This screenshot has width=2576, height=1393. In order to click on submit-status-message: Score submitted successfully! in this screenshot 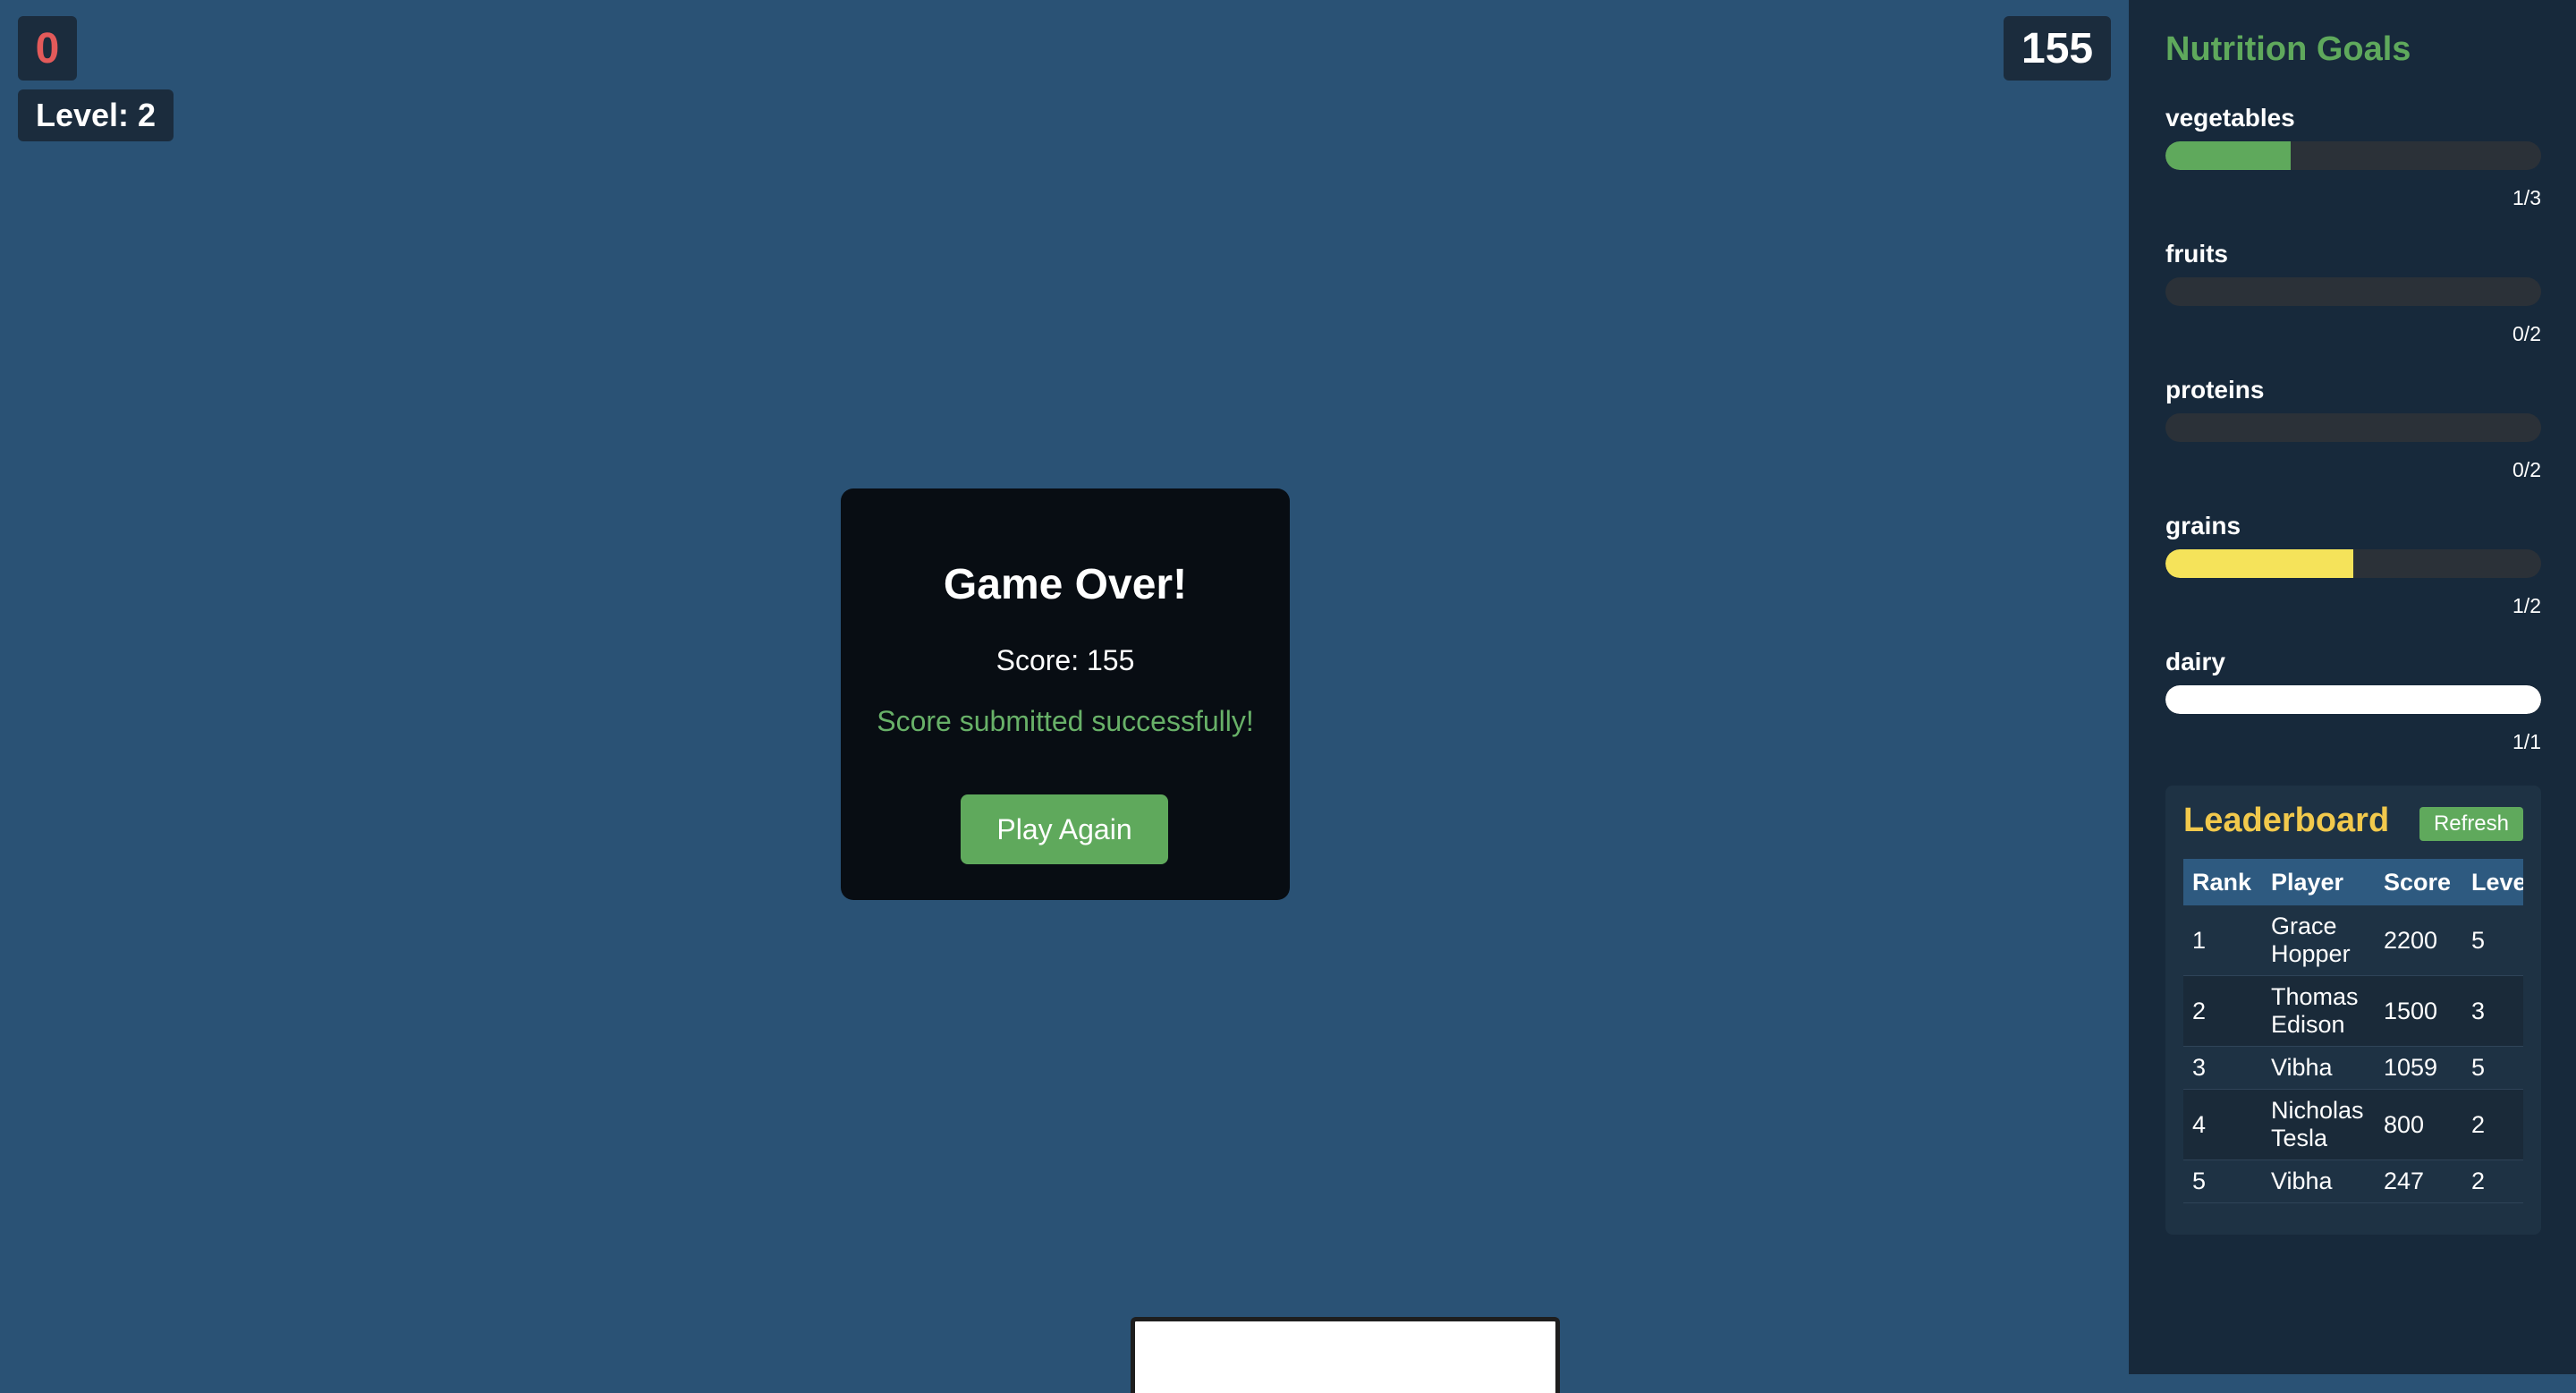, I will do `click(1065, 721)`.